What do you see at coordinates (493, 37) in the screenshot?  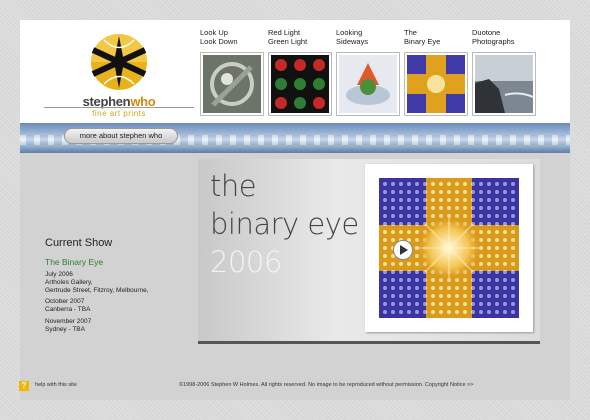 I see `thumb-caption: Duotone Photographs` at bounding box center [493, 37].